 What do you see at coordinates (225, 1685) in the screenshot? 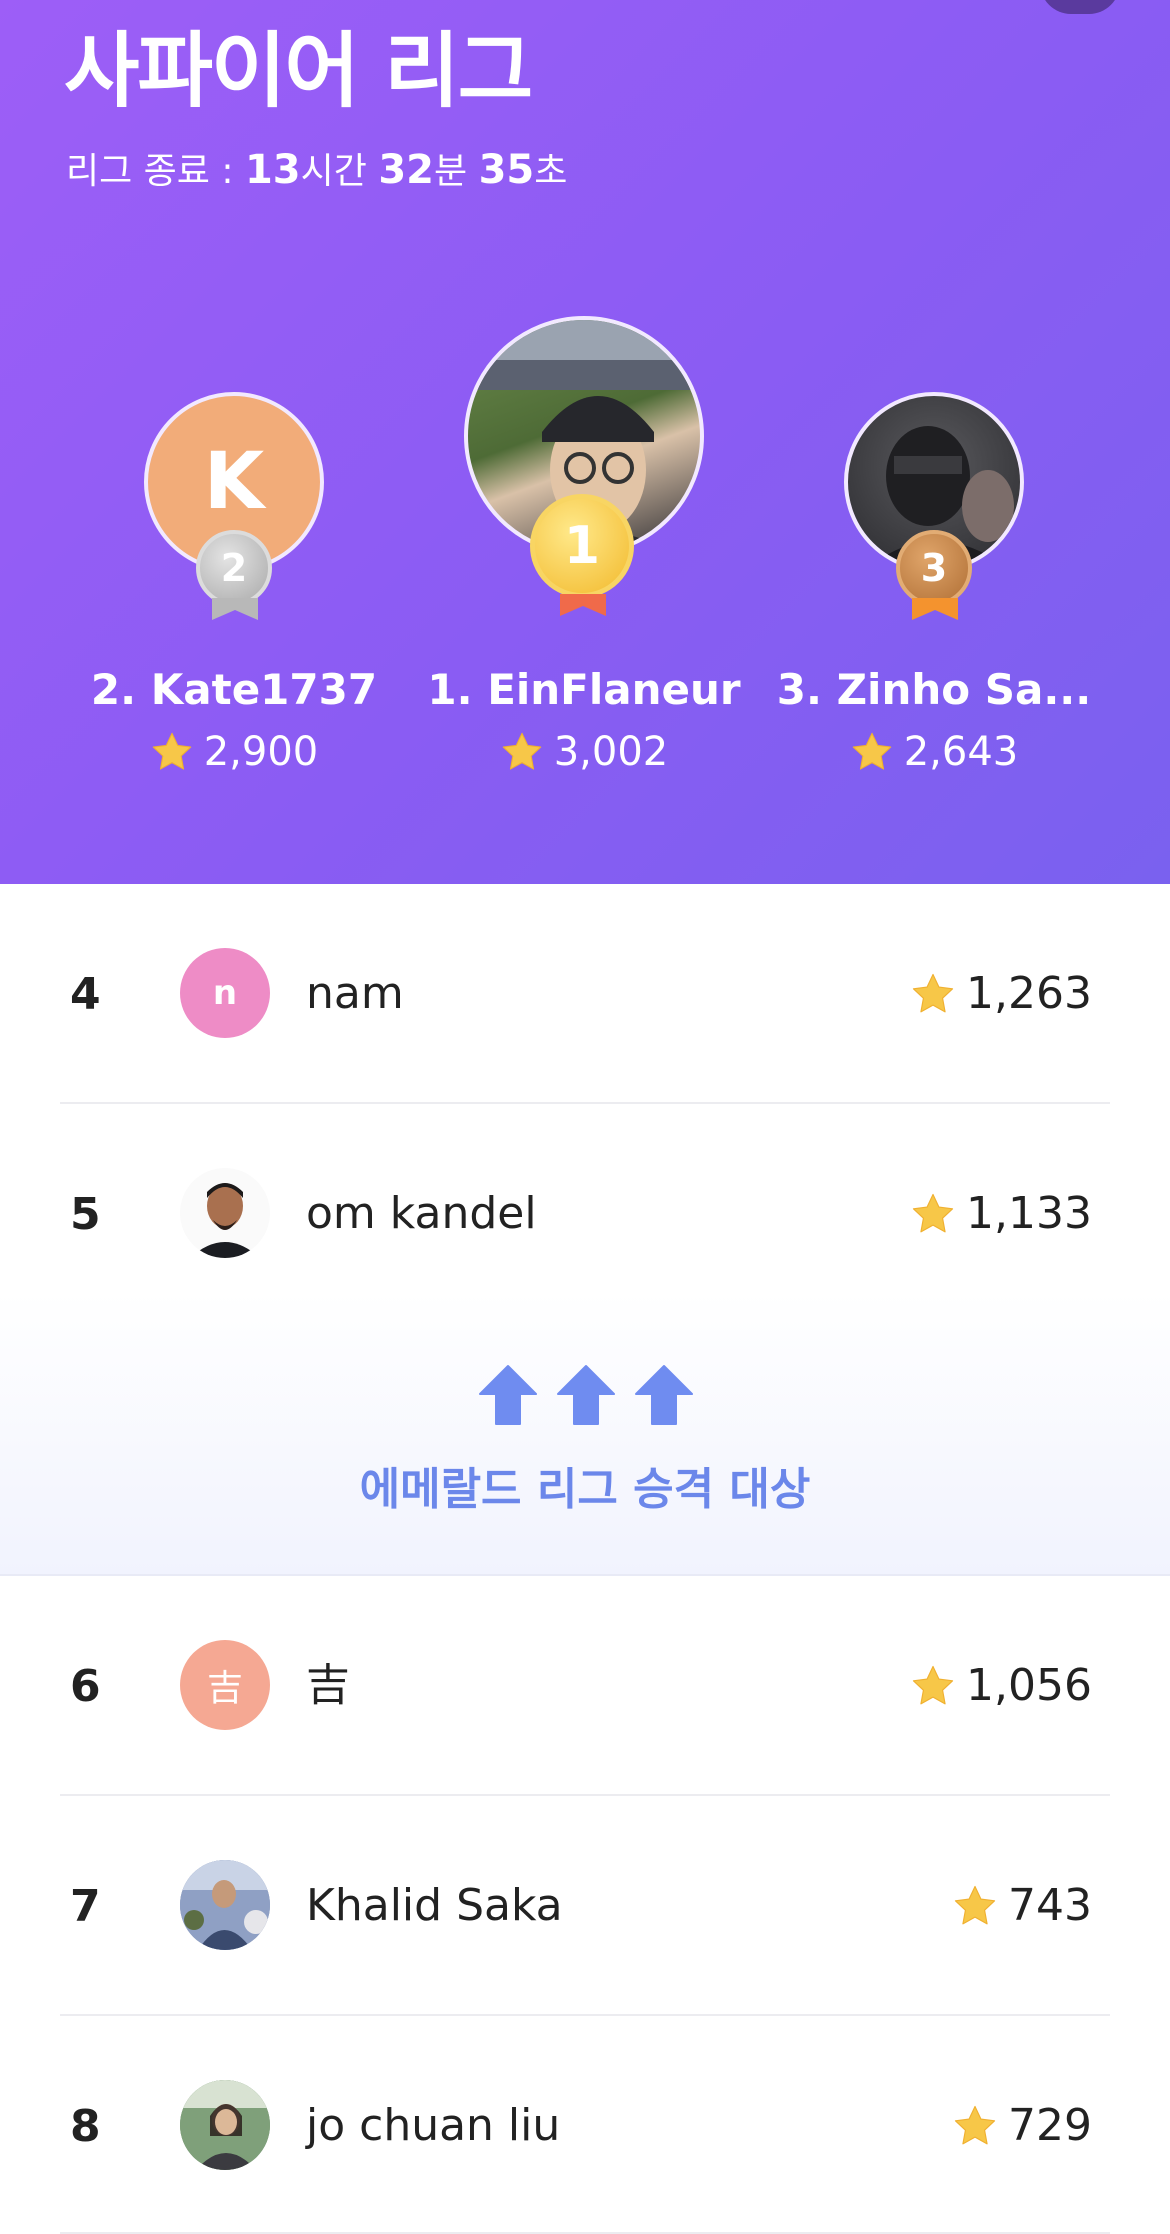
I see `avatar: 吉` at bounding box center [225, 1685].